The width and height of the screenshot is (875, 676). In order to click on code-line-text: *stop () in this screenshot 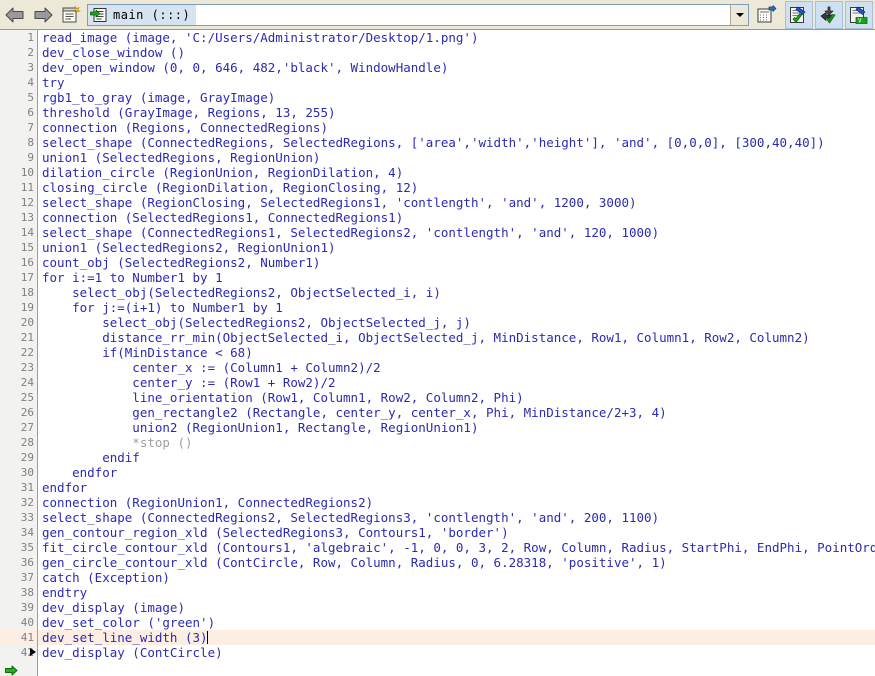, I will do `click(117, 442)`.